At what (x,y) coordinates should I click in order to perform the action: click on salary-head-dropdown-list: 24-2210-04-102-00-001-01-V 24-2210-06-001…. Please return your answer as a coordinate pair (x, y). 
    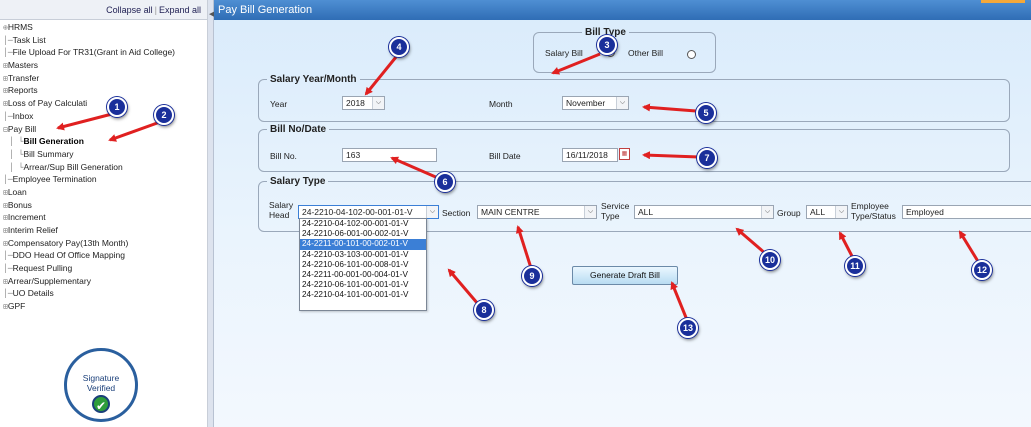
    Looking at the image, I should click on (363, 264).